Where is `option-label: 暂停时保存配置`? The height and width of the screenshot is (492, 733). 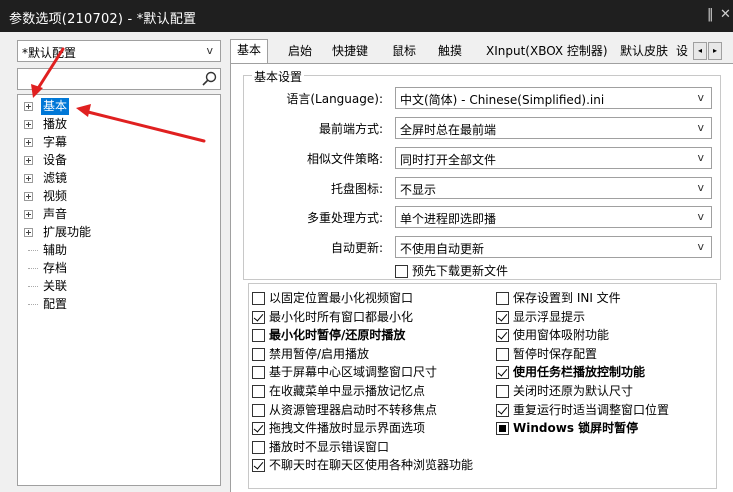
option-label: 暂停时保存配置 is located at coordinates (555, 353).